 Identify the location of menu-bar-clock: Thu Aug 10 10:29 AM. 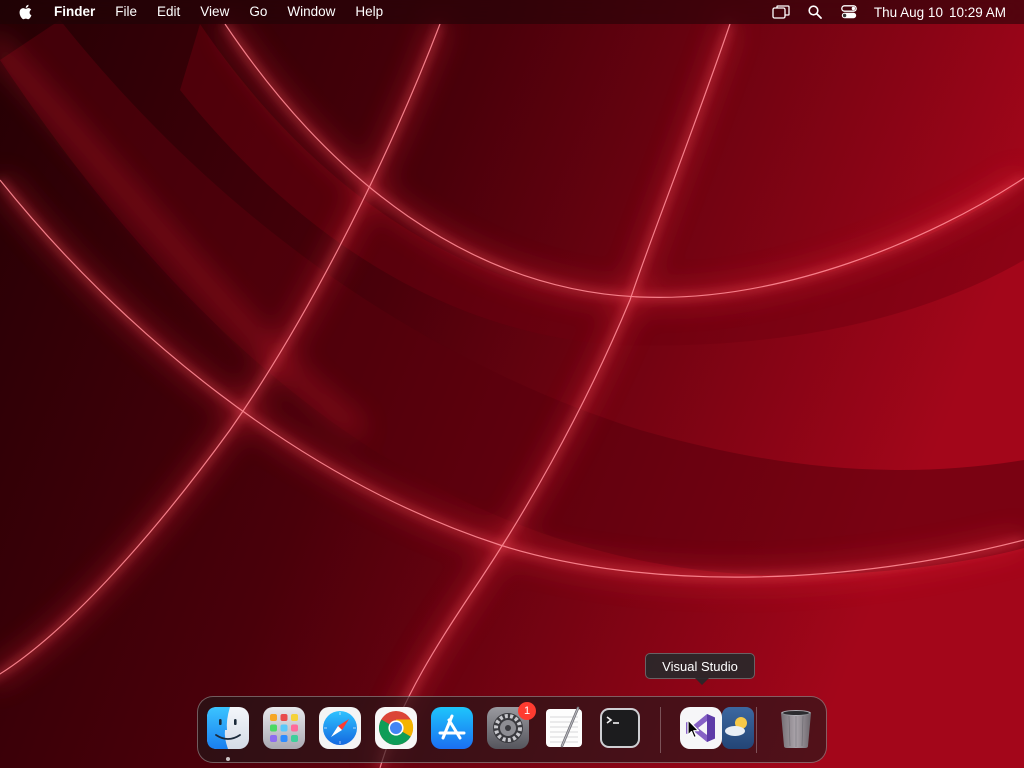
(940, 12).